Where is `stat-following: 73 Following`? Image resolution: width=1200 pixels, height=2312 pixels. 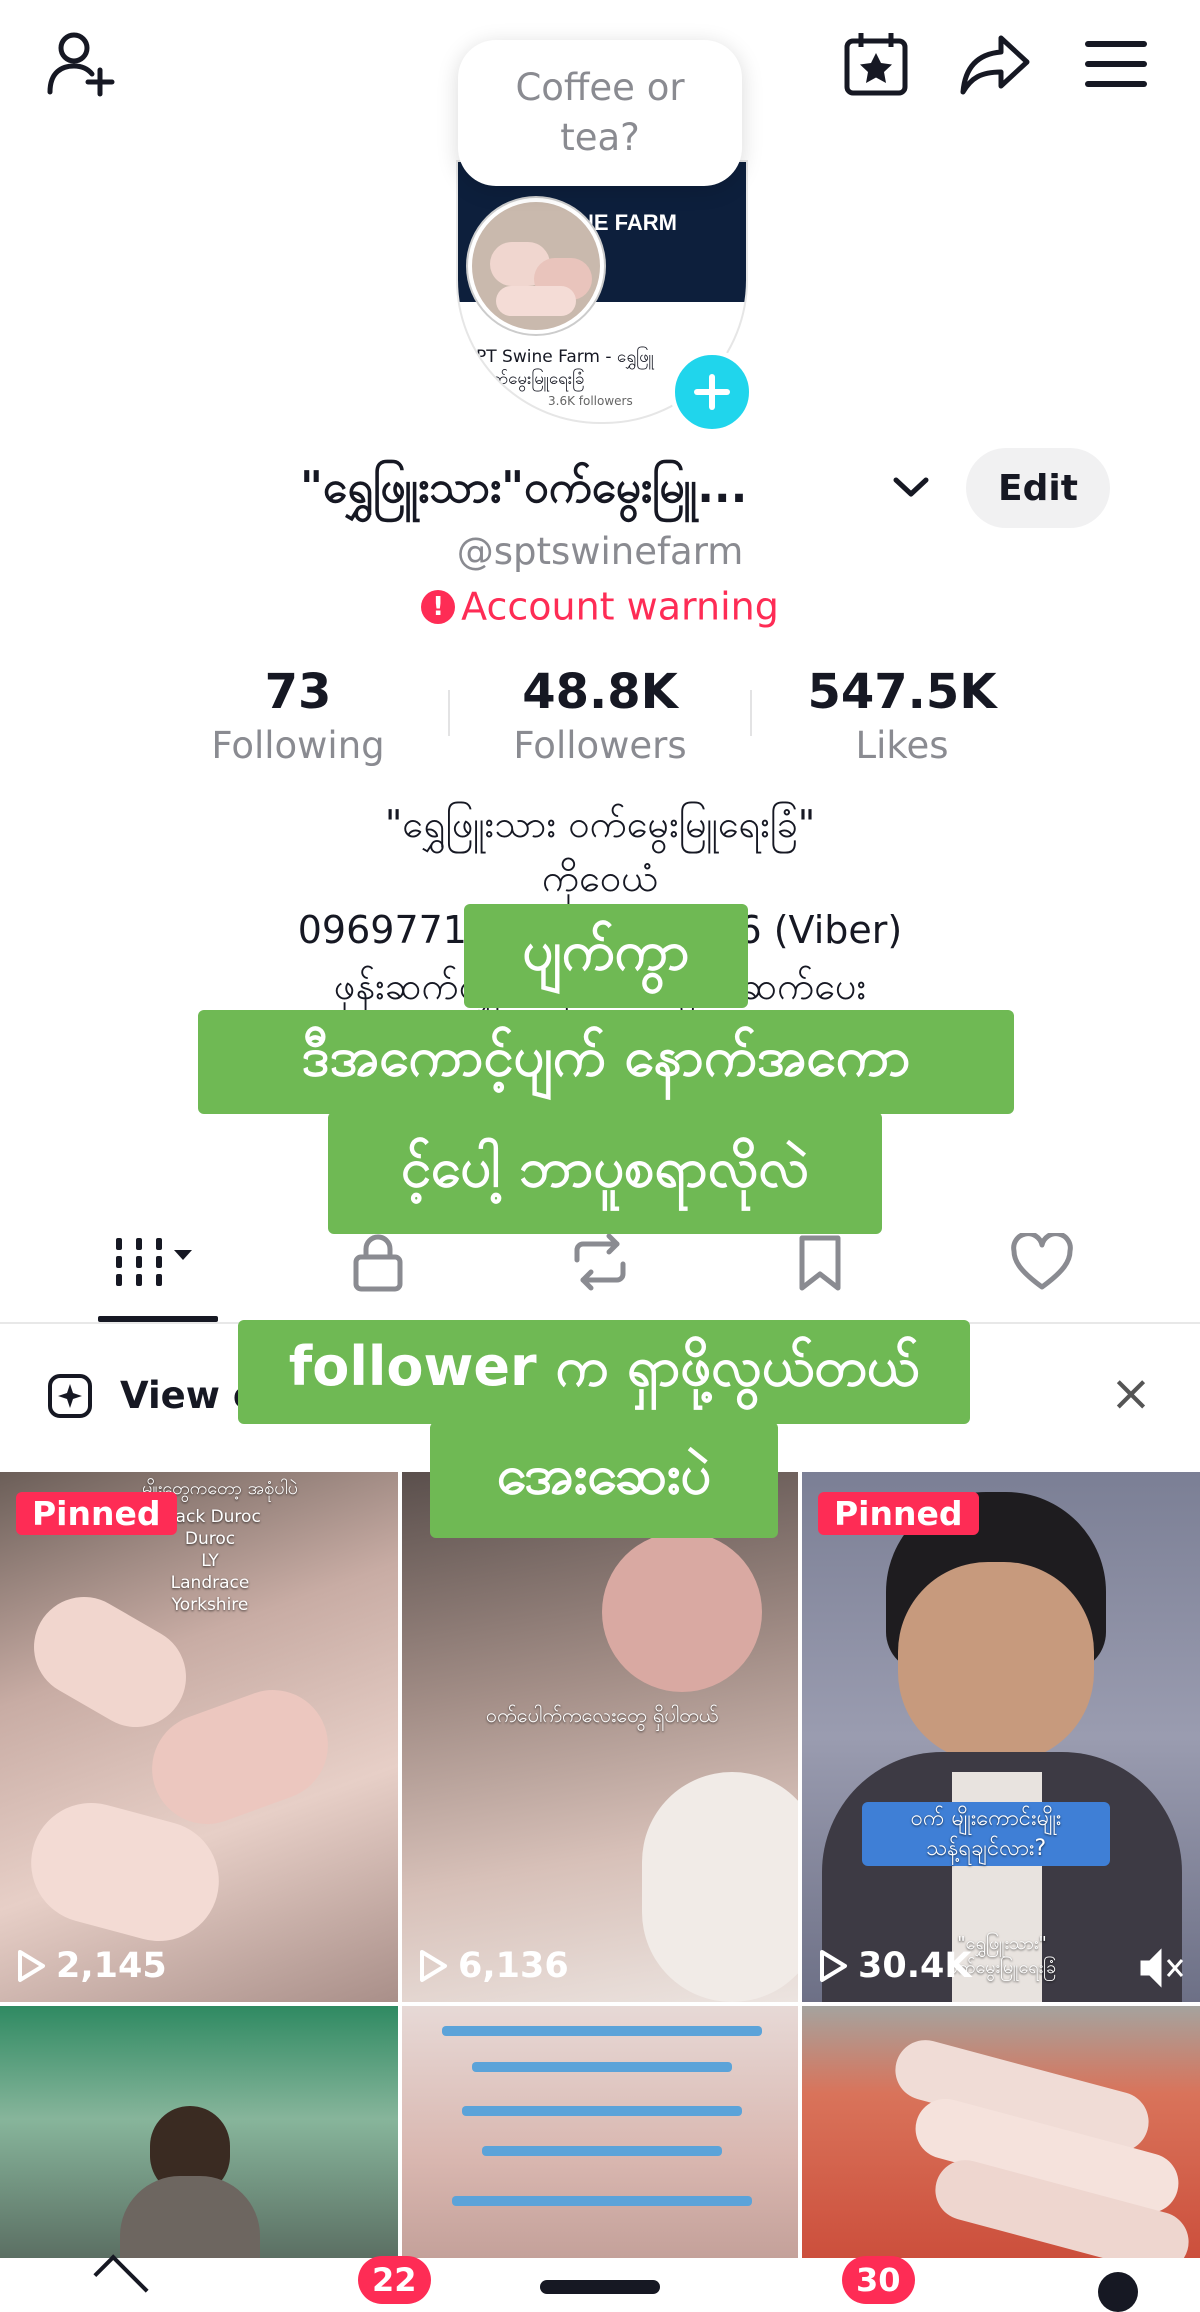
stat-following: 73 Following is located at coordinates (298, 715).